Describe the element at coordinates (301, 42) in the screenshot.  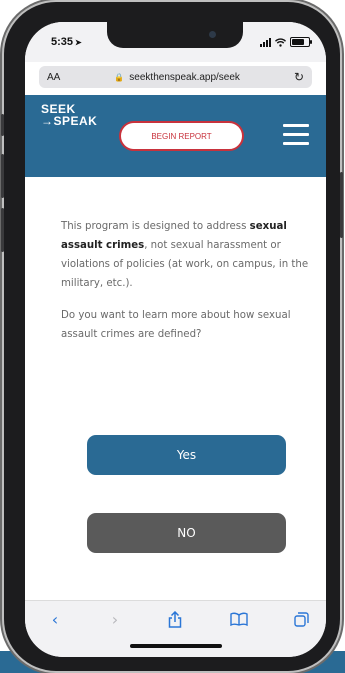
I see `battery-icon` at that location.